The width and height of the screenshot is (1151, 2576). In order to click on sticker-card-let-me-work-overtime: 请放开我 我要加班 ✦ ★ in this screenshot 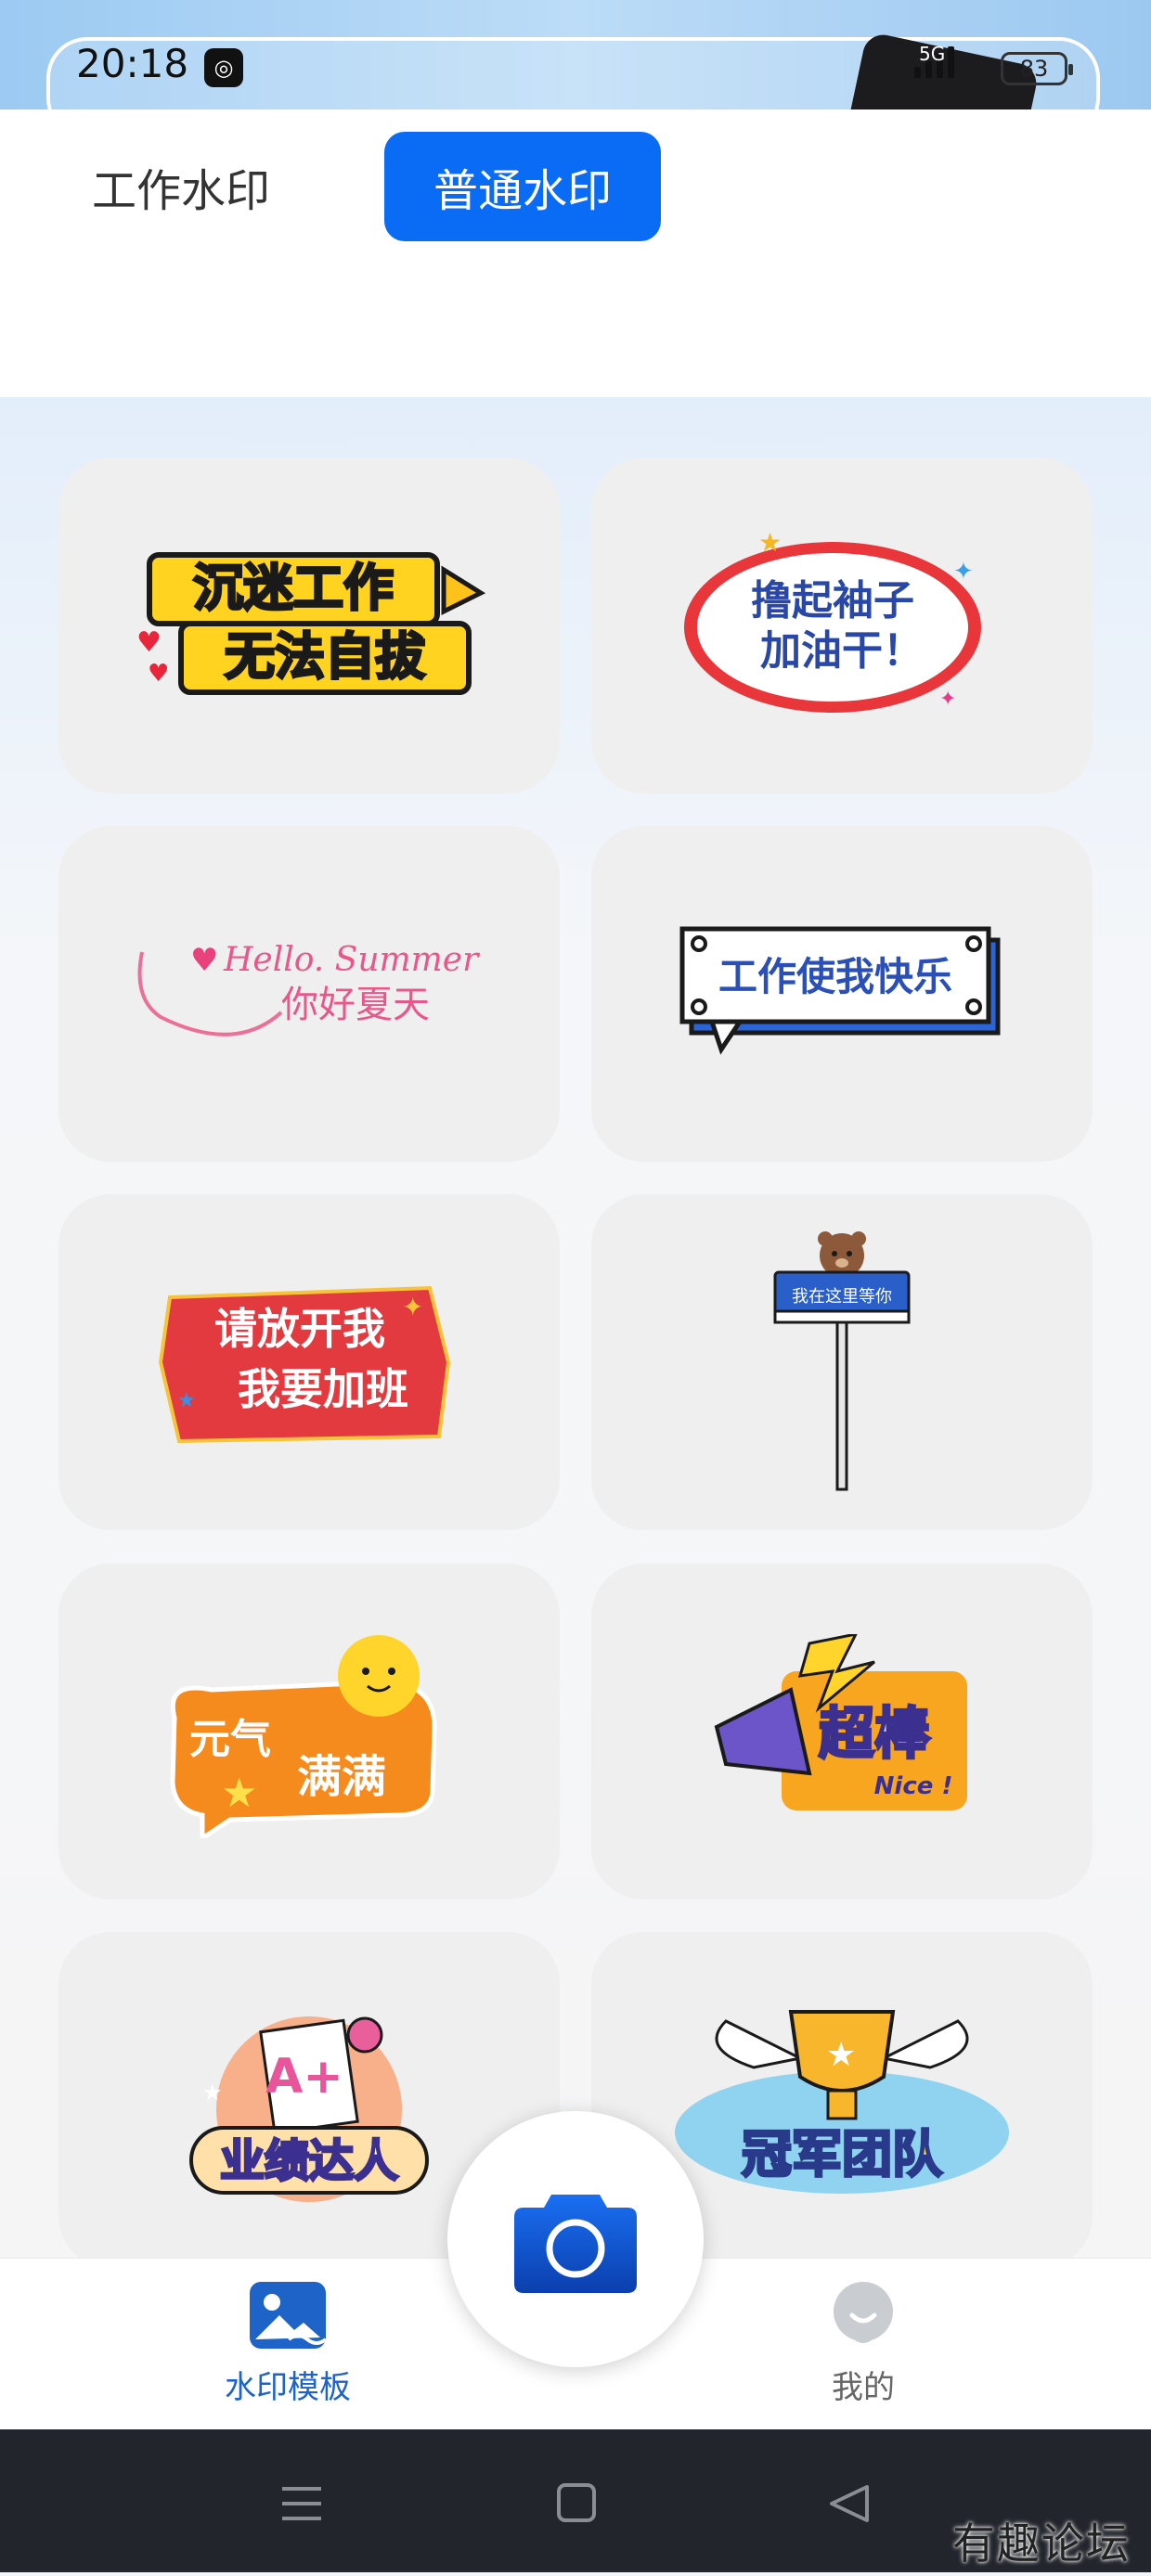, I will do `click(309, 1362)`.